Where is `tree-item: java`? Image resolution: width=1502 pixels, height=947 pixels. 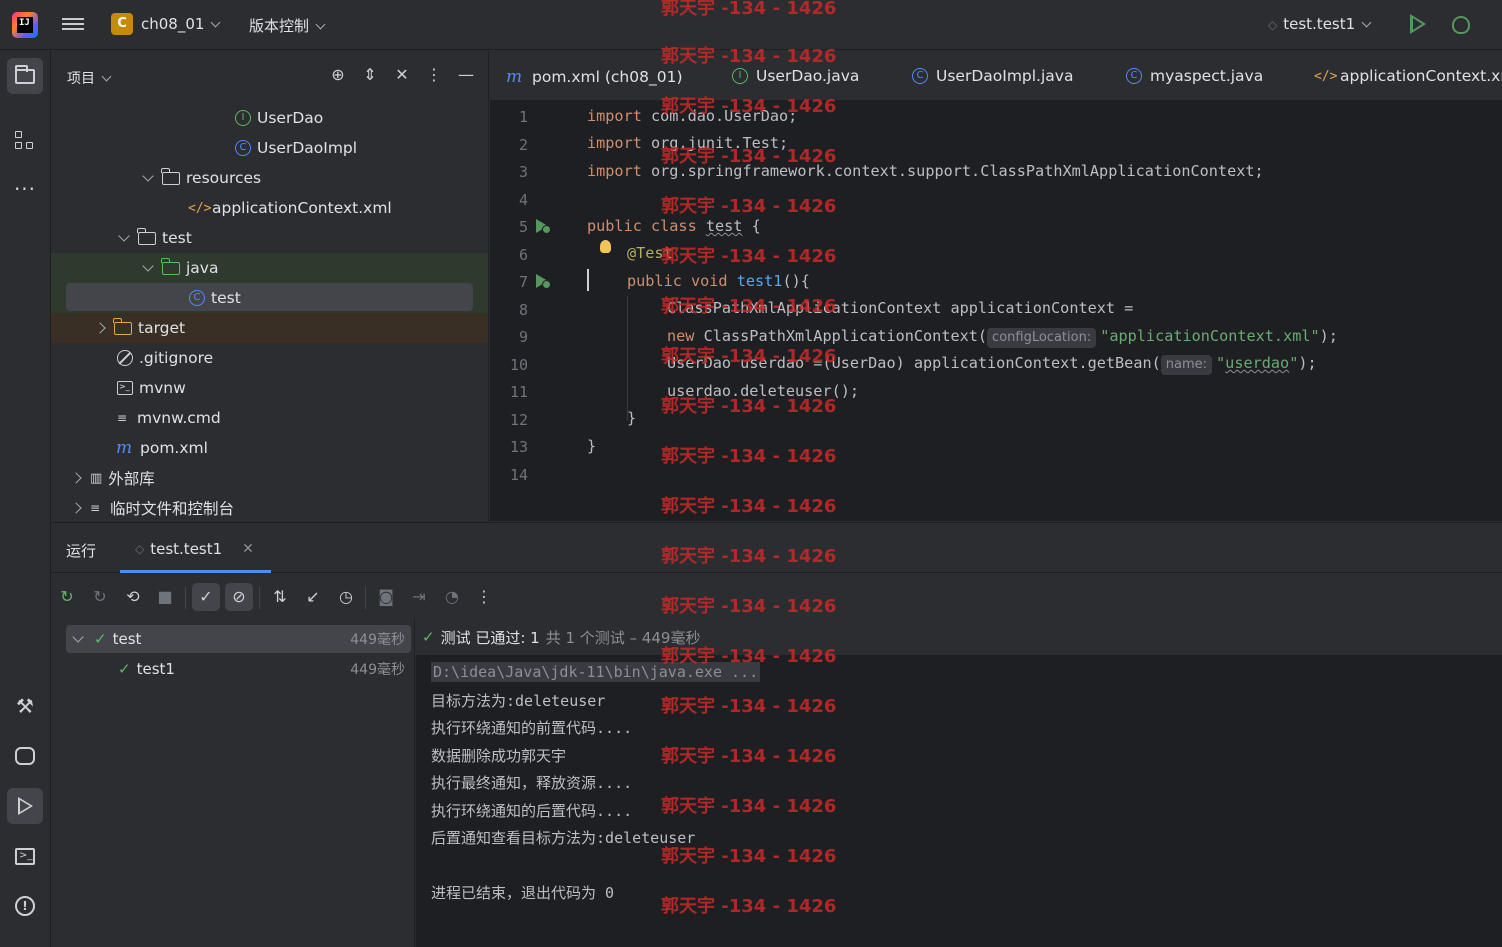 tree-item: java is located at coordinates (269, 268).